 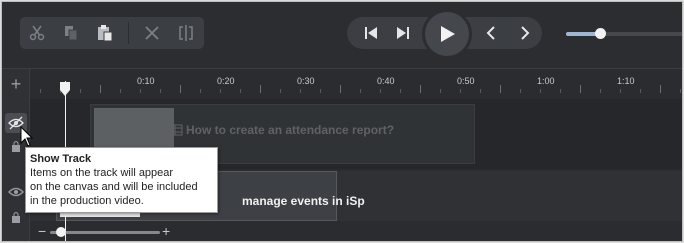 I want to click on ruler-label: 0:20, so click(x=226, y=81).